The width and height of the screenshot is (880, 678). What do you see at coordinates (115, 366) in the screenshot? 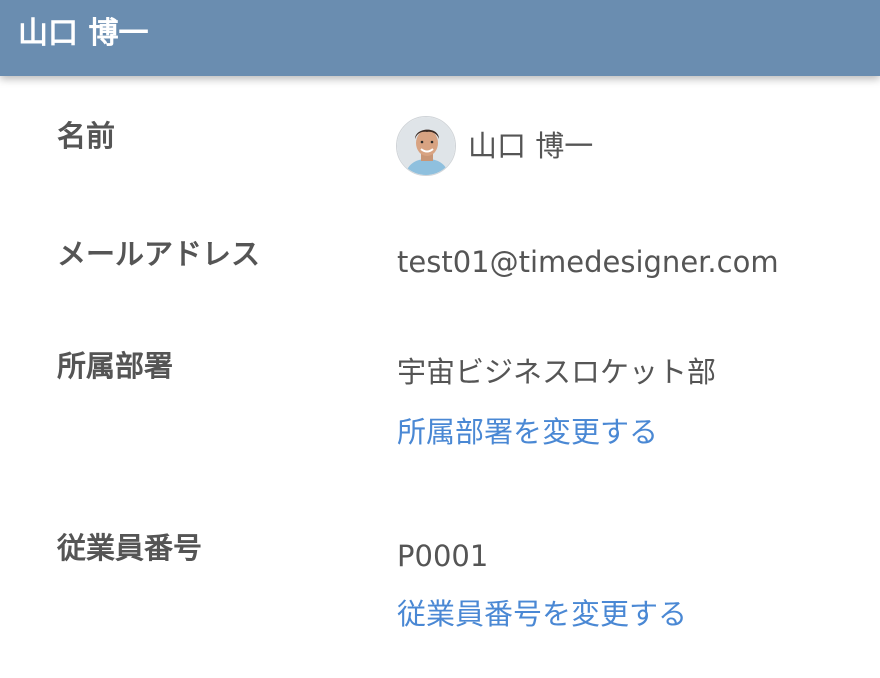
I see `department-label: 所属部署` at bounding box center [115, 366].